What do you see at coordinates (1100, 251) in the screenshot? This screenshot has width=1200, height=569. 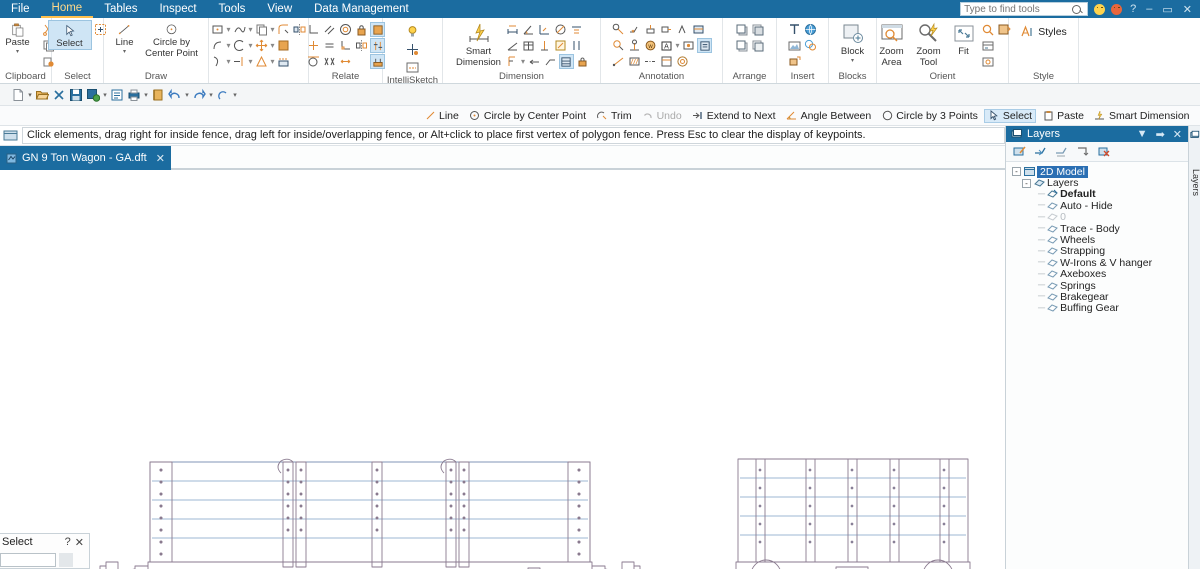 I see `layer-item-strapping: ─ Strapping` at bounding box center [1100, 251].